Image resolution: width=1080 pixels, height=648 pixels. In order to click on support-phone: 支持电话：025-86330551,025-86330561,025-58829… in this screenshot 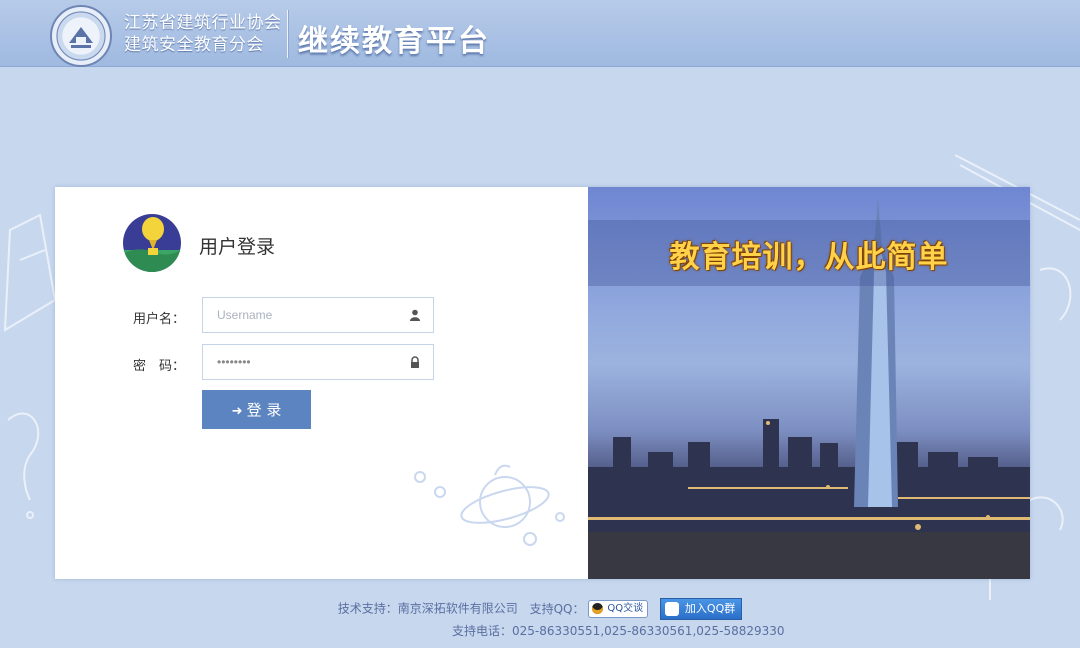, I will do `click(618, 631)`.